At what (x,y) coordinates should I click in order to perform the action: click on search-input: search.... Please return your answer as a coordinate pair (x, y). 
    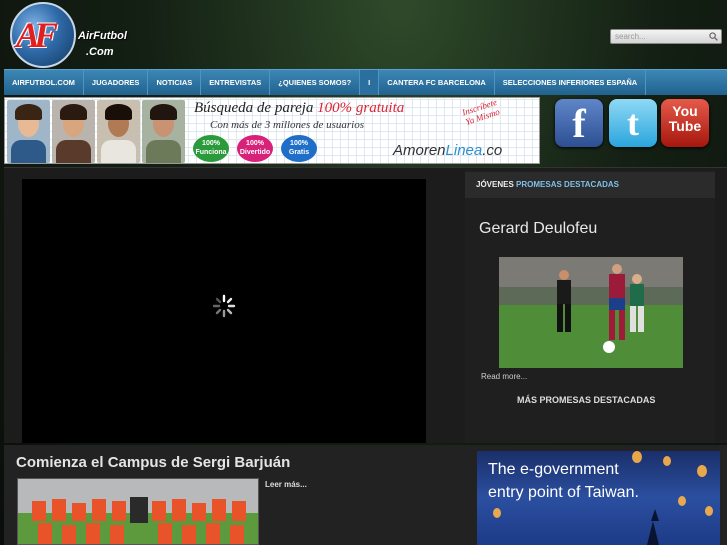
    Looking at the image, I should click on (666, 36).